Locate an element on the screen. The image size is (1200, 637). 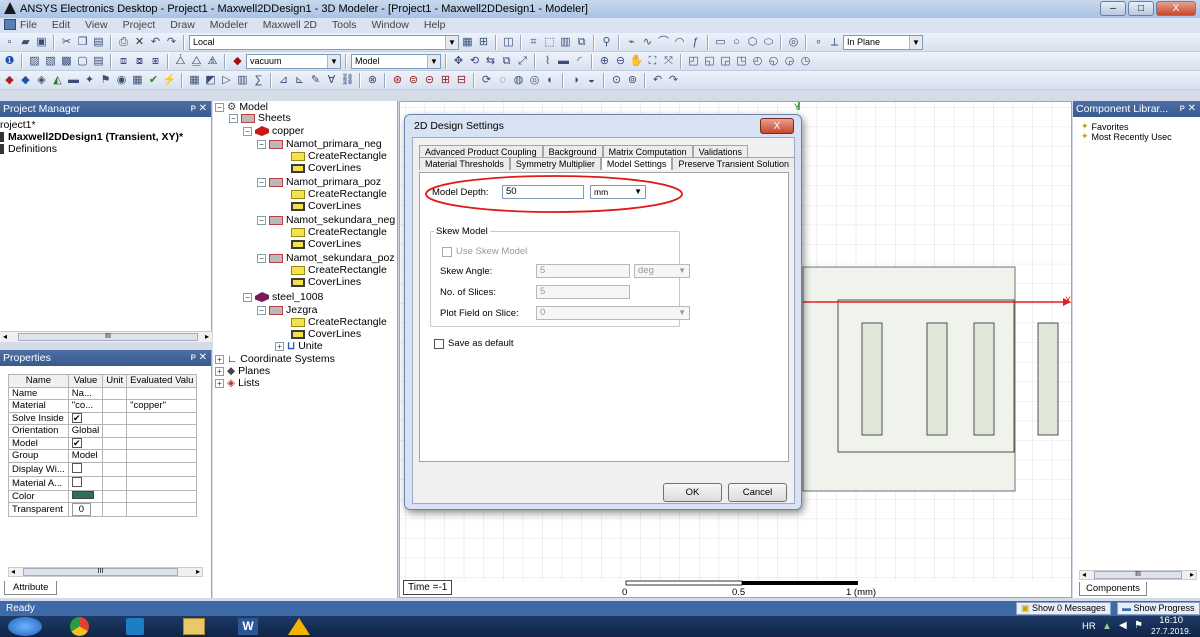
tree-lists: + ◈ Lists is located at coordinates (237, 383).